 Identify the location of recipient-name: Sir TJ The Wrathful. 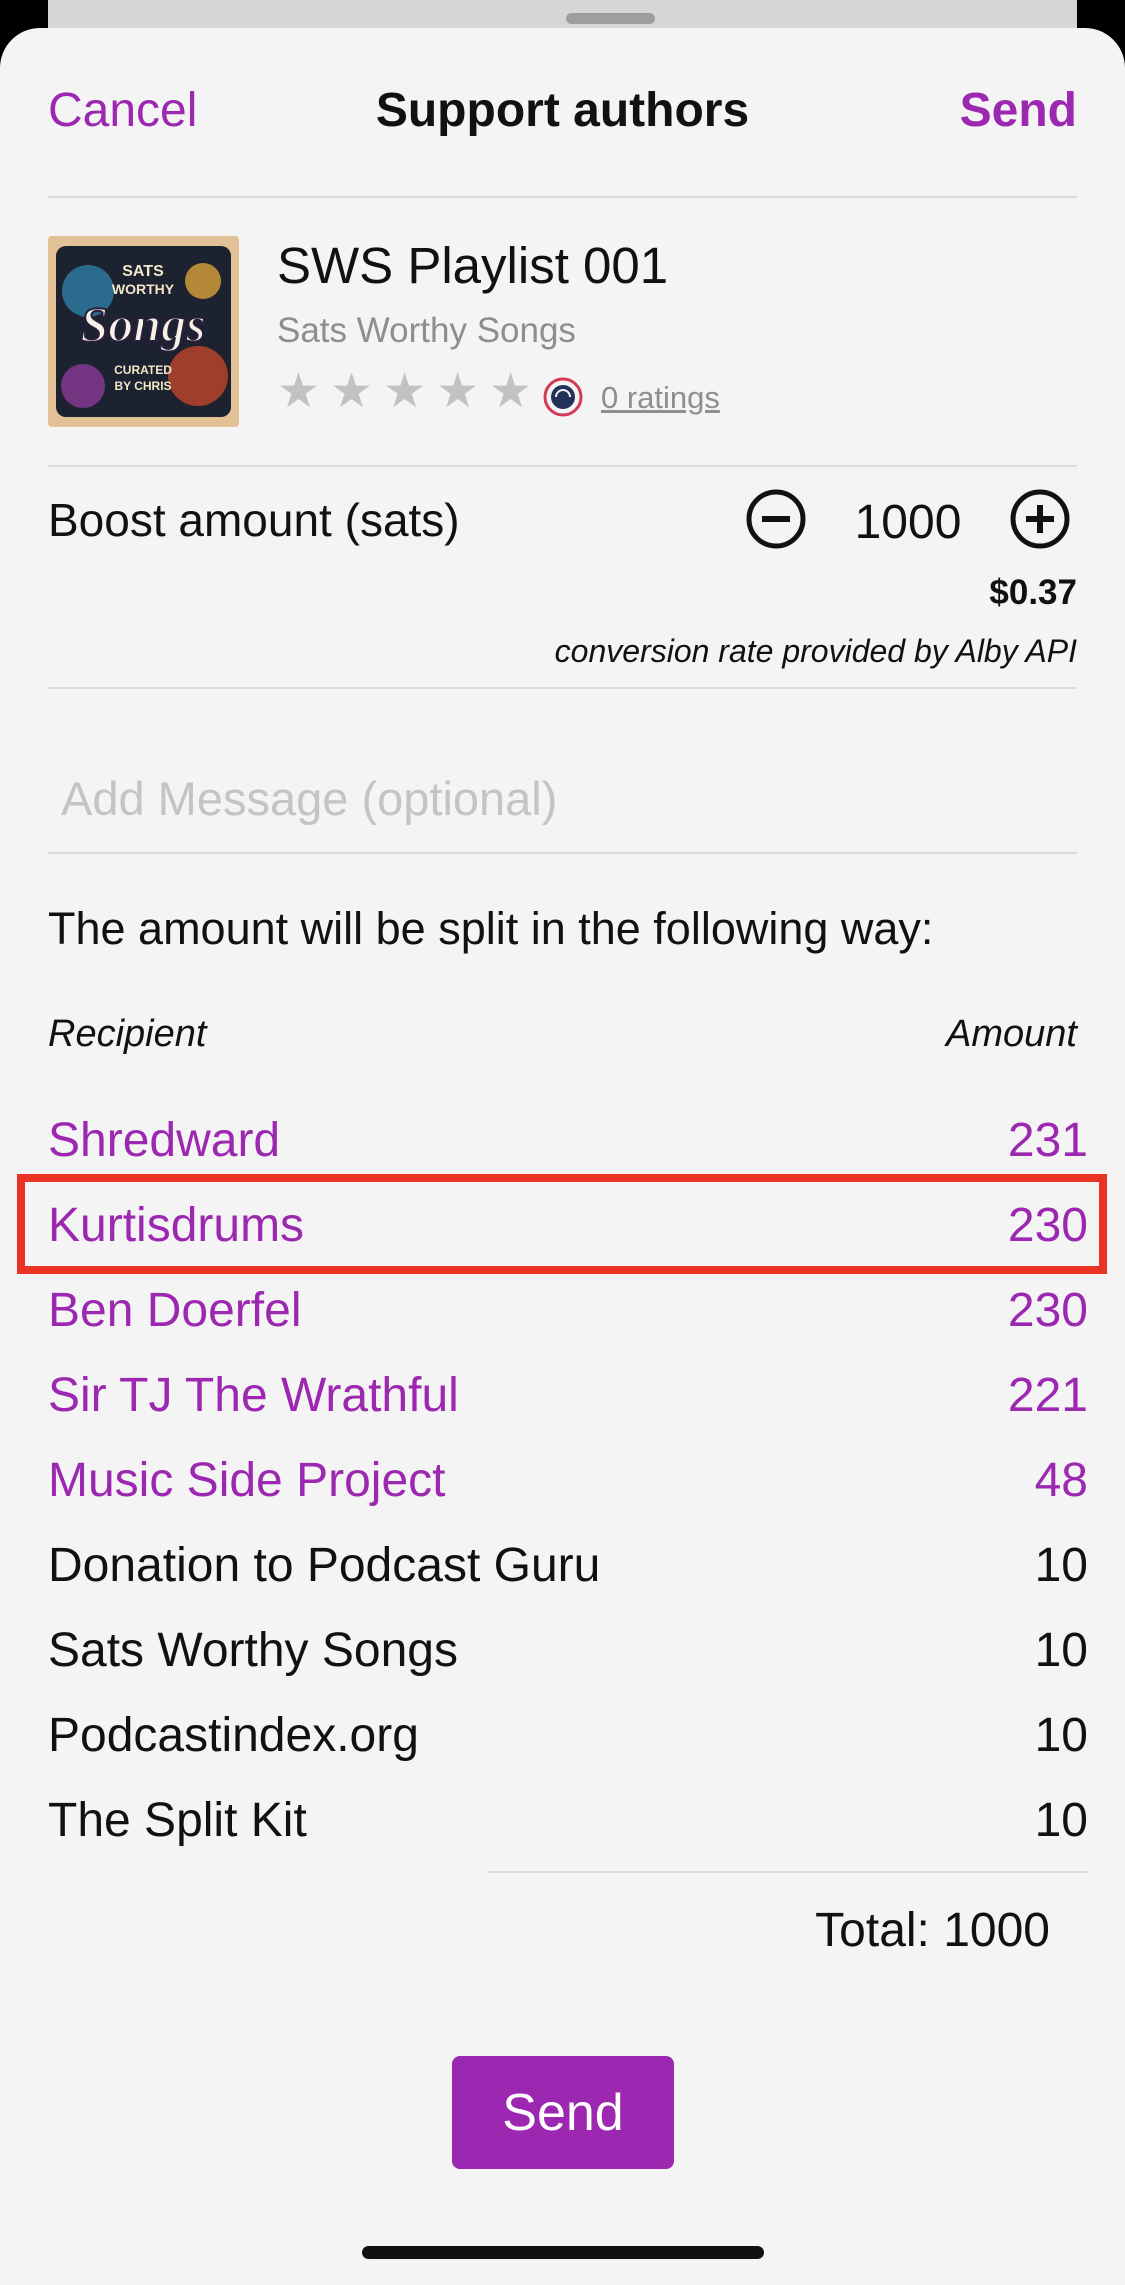
(253, 1395).